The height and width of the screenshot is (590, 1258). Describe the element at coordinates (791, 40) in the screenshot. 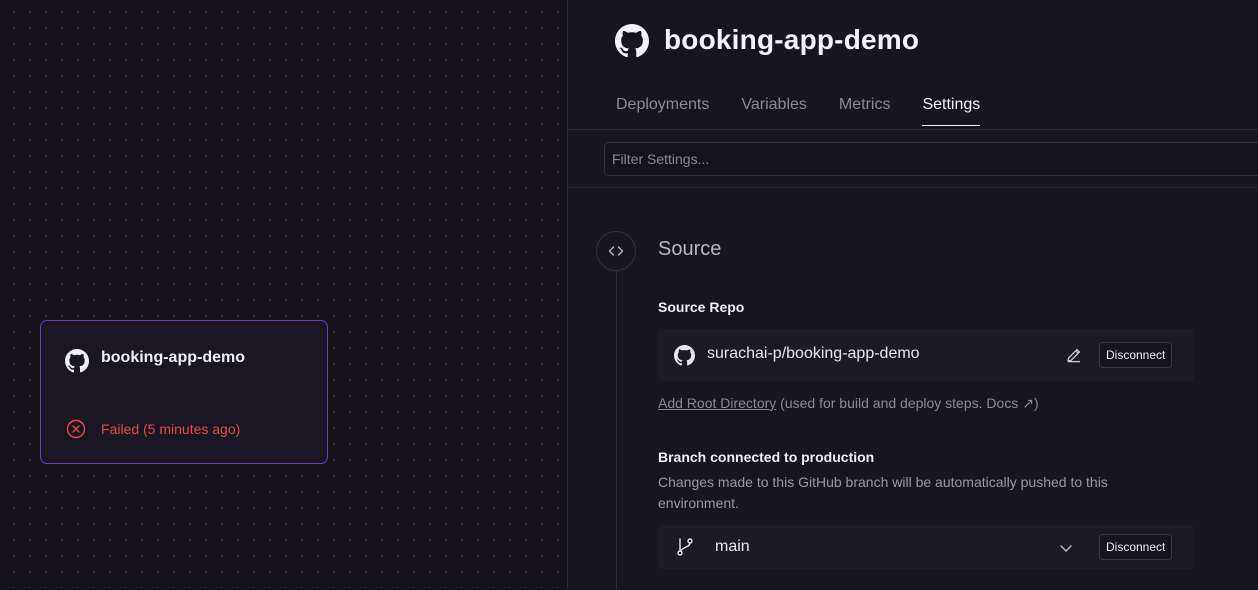

I see `page-title: booking-app-demo` at that location.